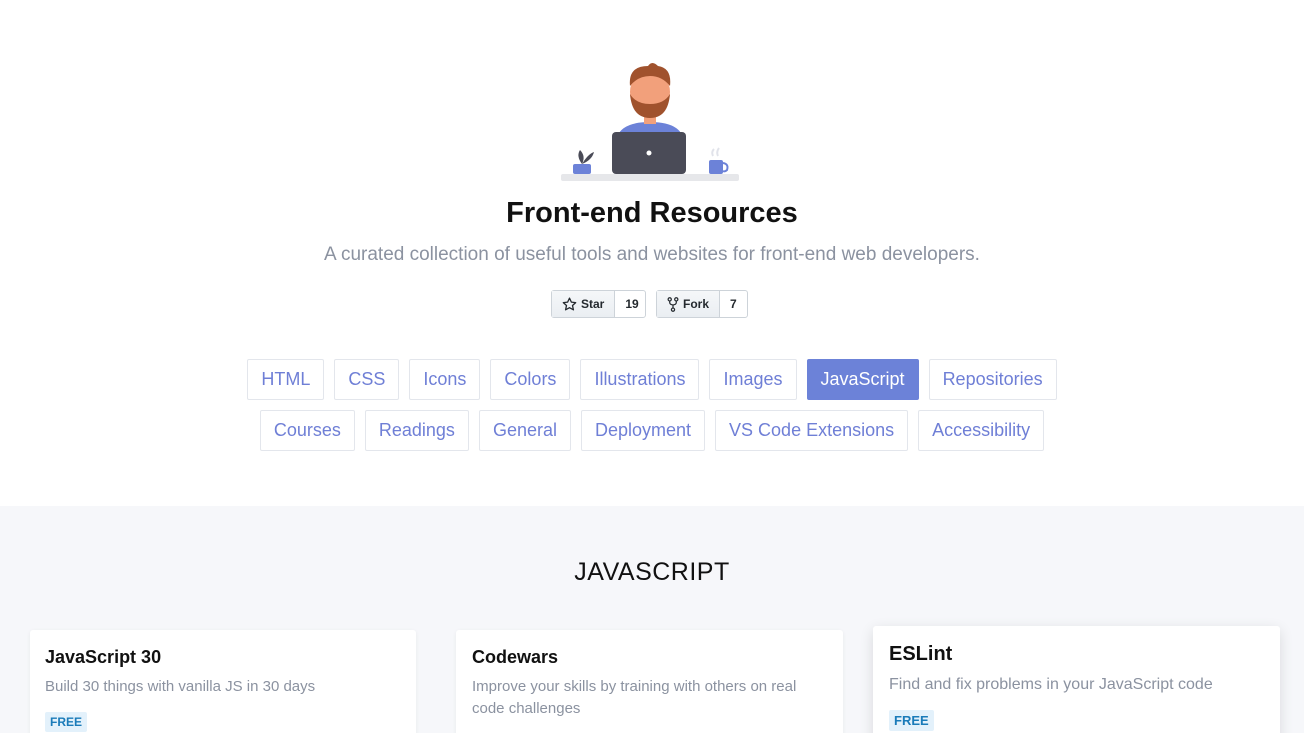 This screenshot has height=733, width=1304. What do you see at coordinates (652, 213) in the screenshot?
I see `page-title: Front-end Resources` at bounding box center [652, 213].